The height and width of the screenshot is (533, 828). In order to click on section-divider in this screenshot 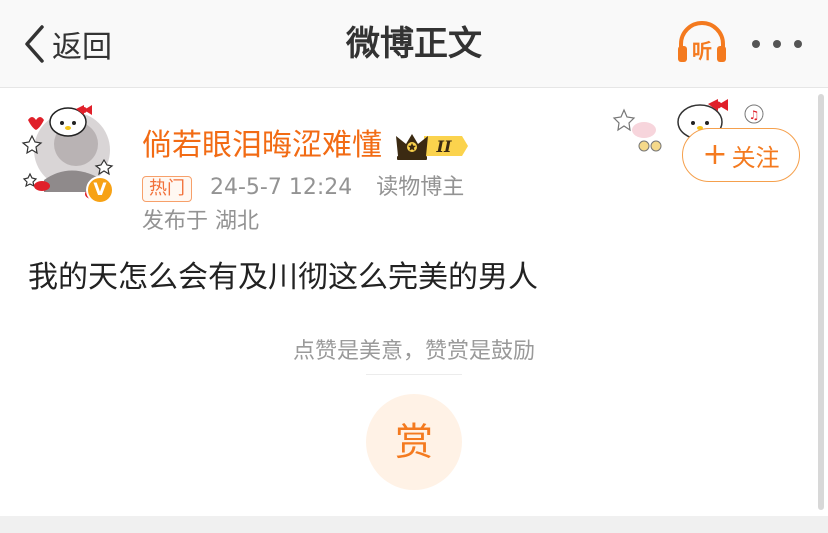, I will do `click(414, 524)`.